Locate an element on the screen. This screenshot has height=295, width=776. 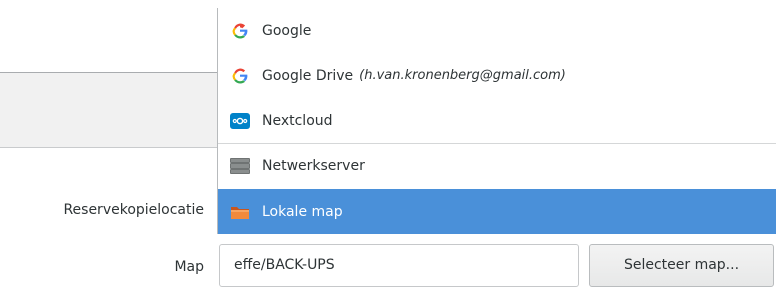
folder-icon is located at coordinates (240, 212).